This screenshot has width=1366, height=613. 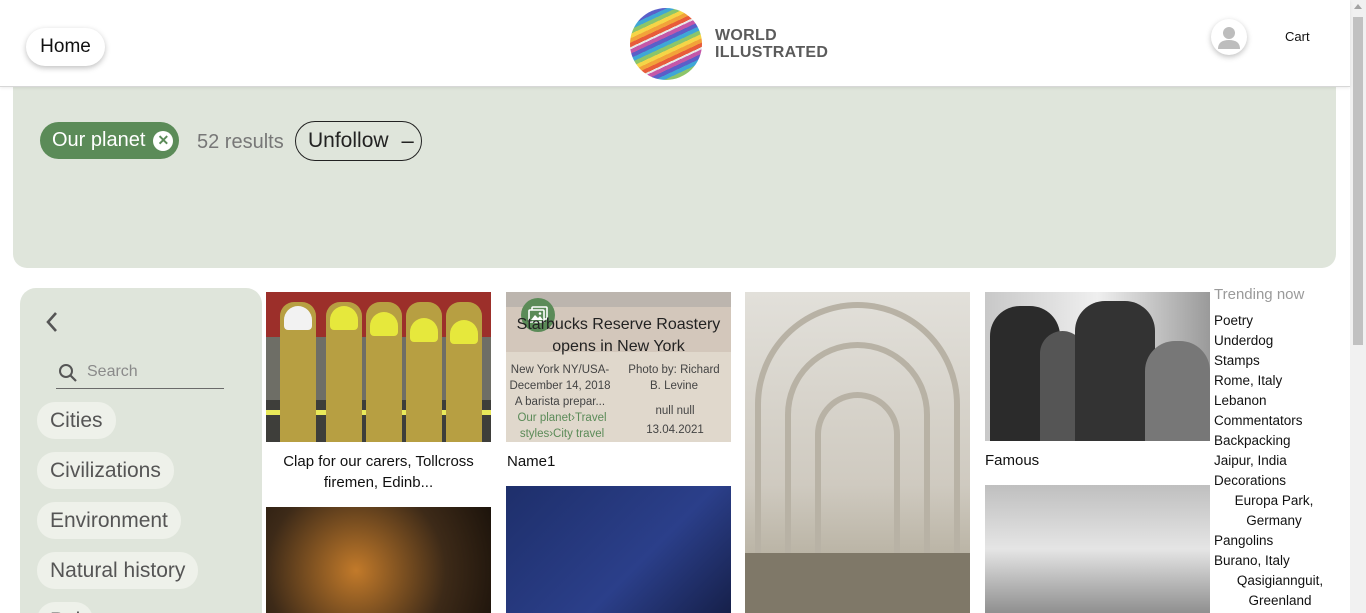 I want to click on category-environment: Environment, so click(x=109, y=520).